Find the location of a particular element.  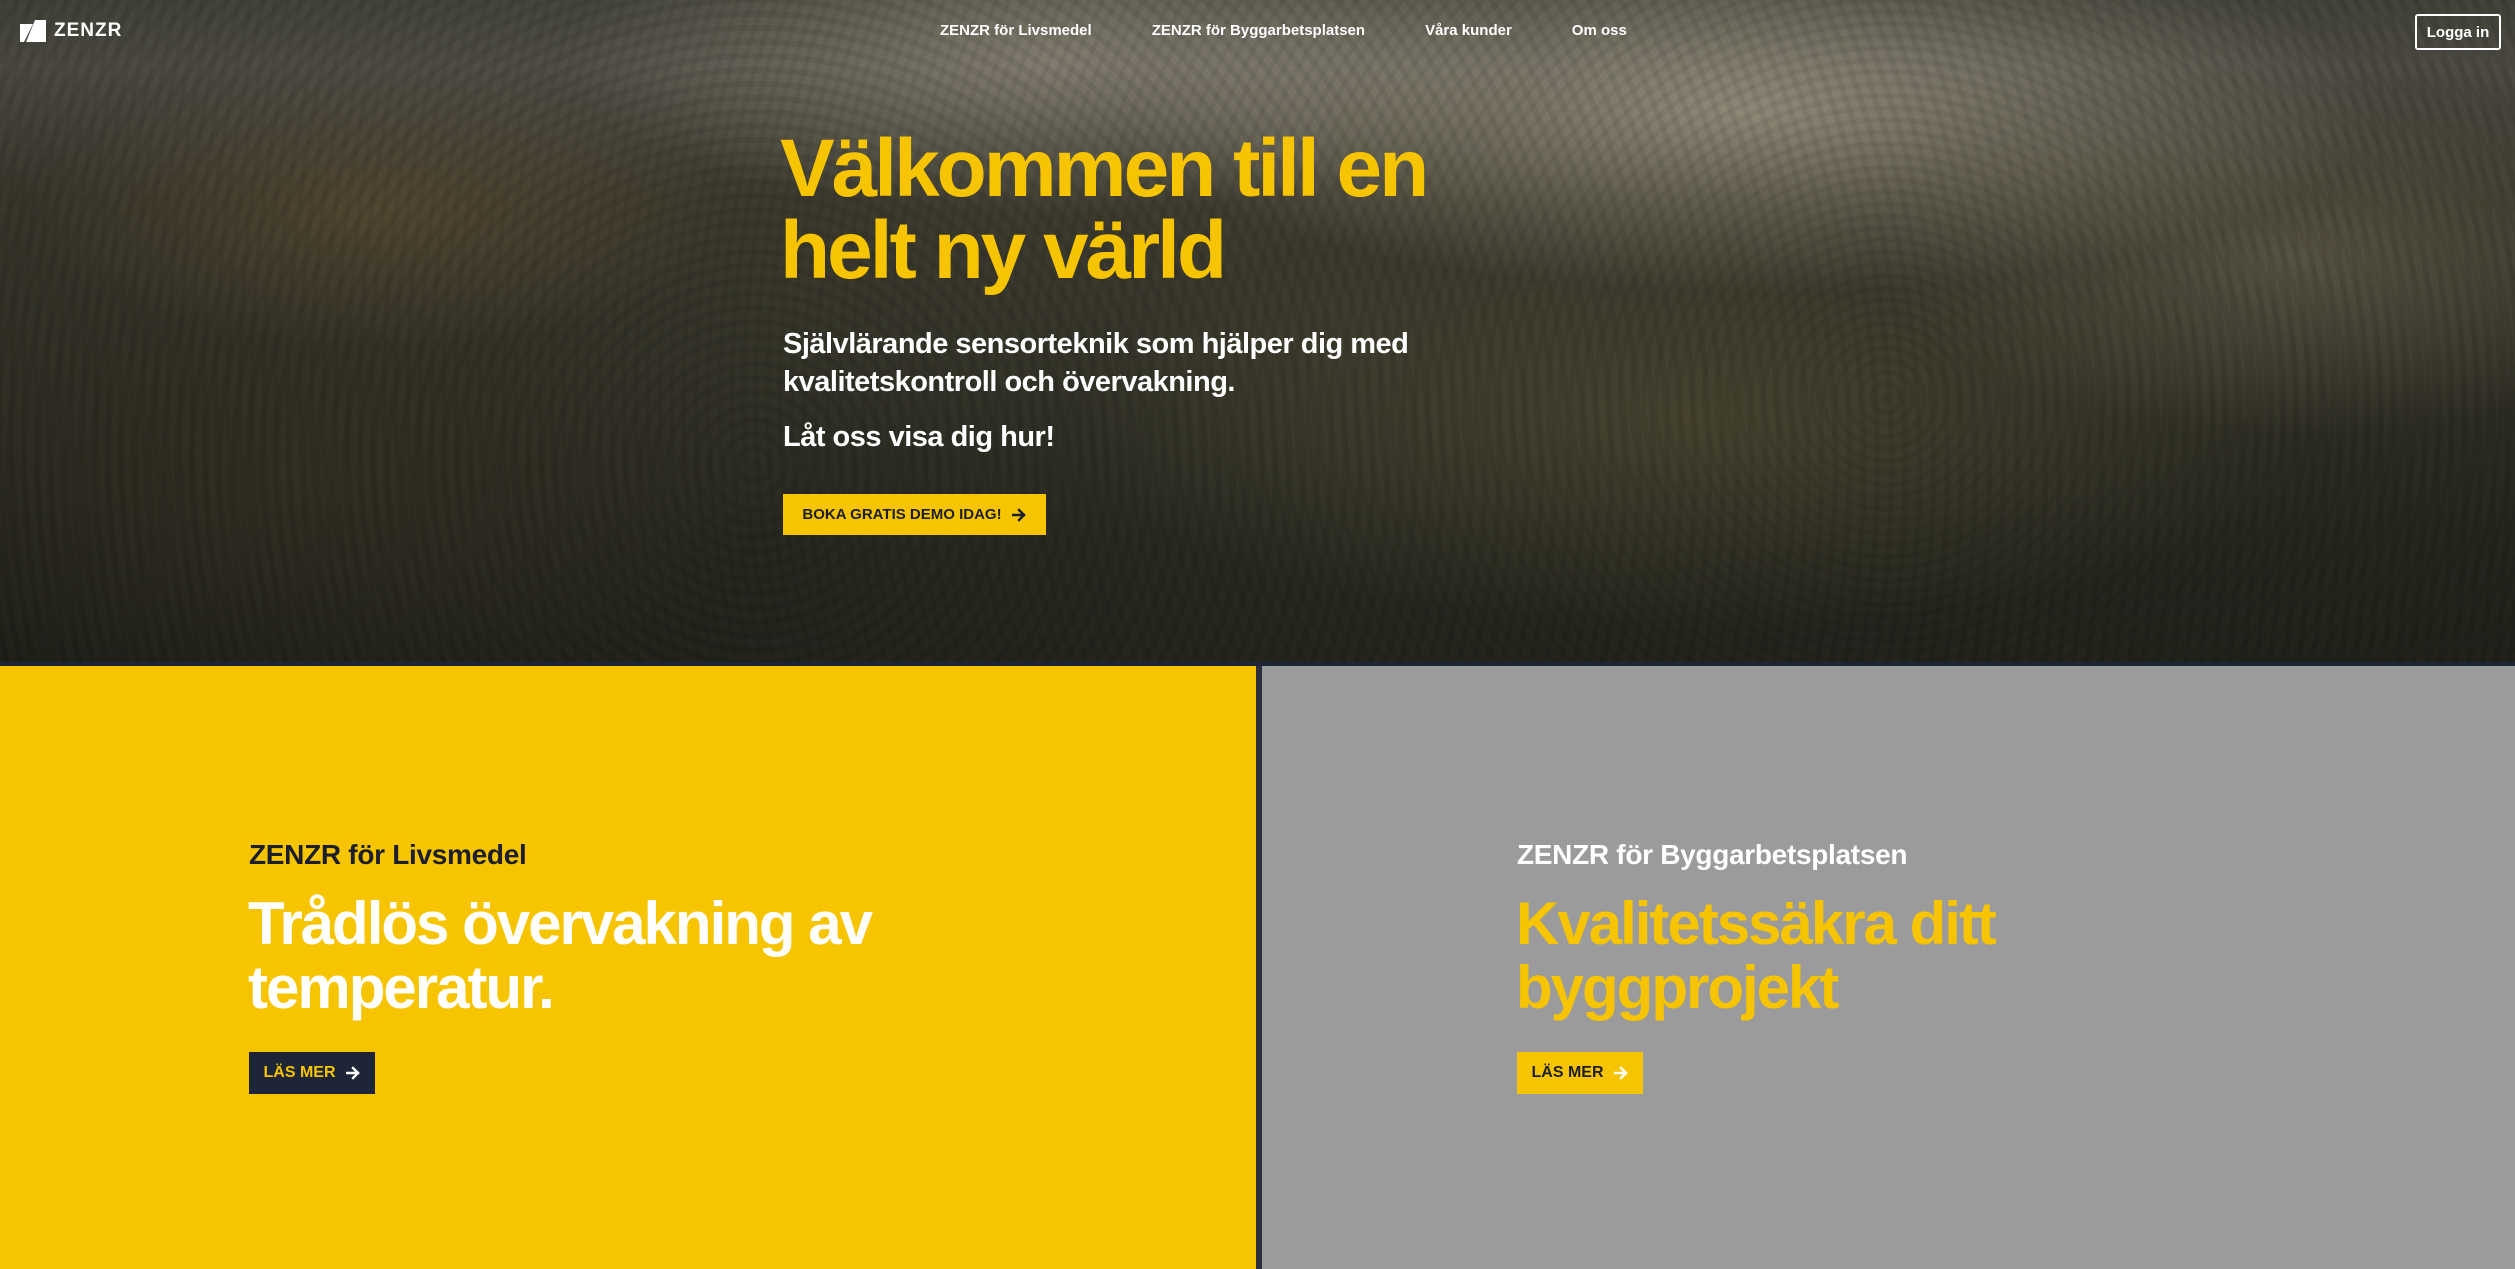

logo-text: ZENZR is located at coordinates (88, 30).